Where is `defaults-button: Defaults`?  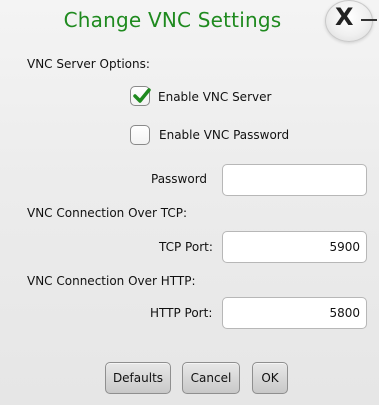 defaults-button: Defaults is located at coordinates (138, 378).